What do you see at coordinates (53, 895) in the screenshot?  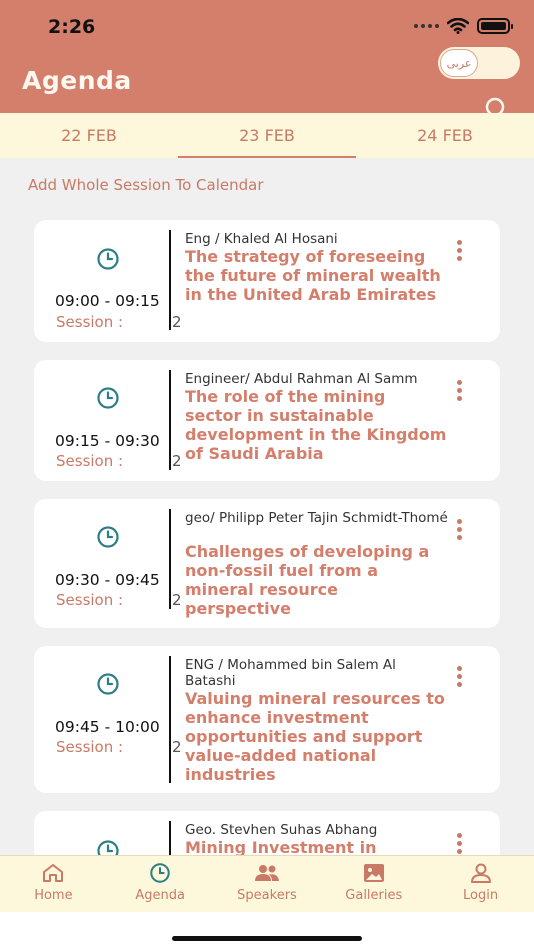 I see `nav-home-label: Home` at bounding box center [53, 895].